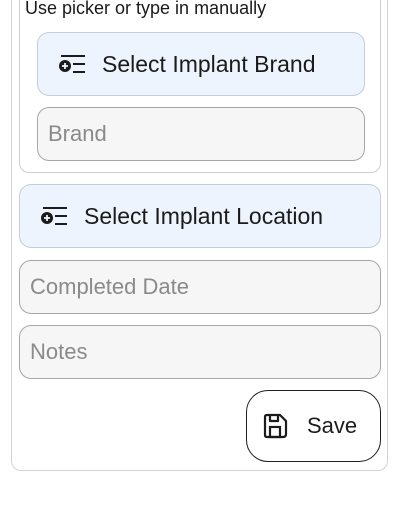  Describe the element at coordinates (275, 426) in the screenshot. I see `floppy-disk-icon` at that location.